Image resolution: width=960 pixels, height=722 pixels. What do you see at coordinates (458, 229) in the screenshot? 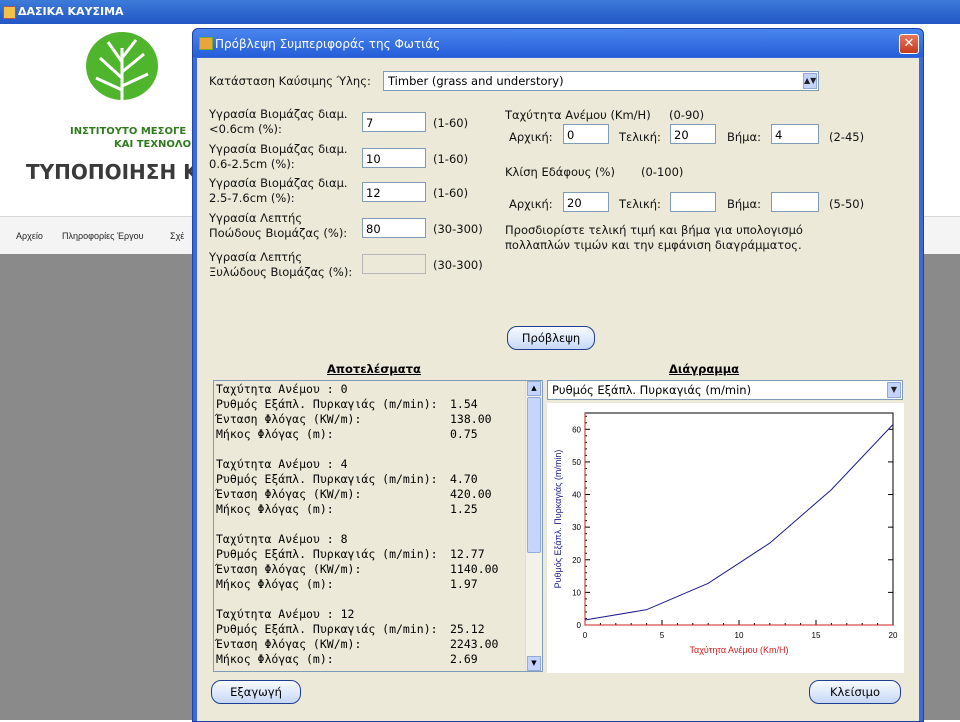
I see `moisture-range-4: (30-300)` at bounding box center [458, 229].